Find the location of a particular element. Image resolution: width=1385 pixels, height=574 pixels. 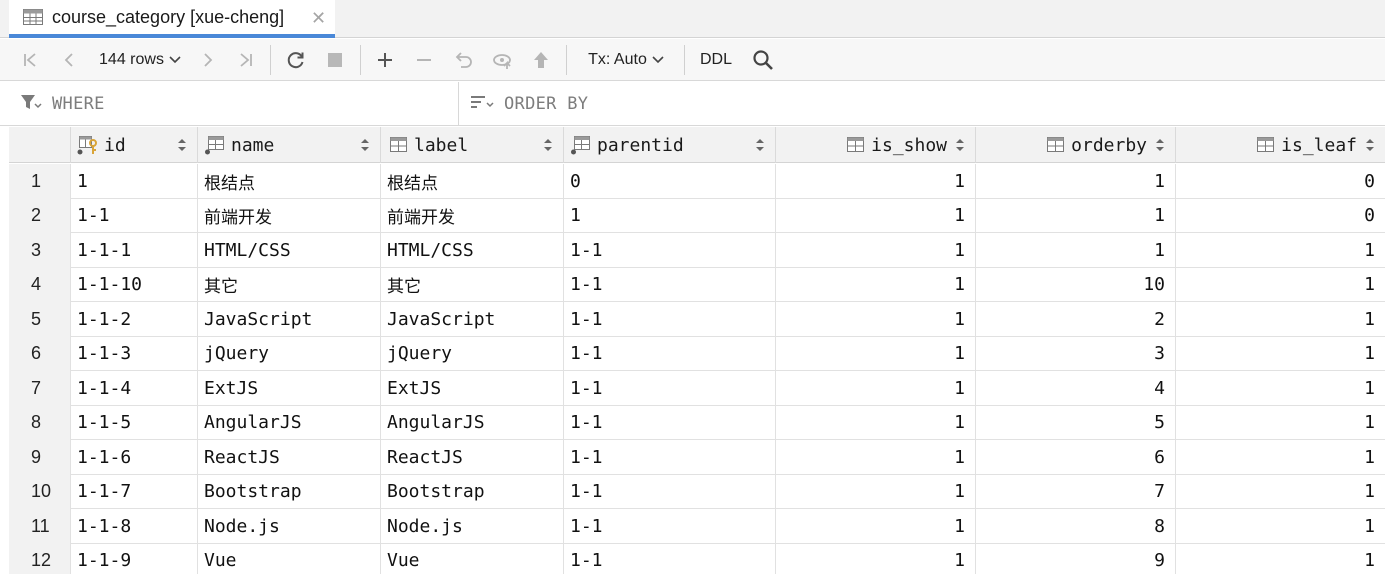

table-row: 11 1-1-8 Node.js Node.js 1-1 1 8 1 is located at coordinates (697, 526).